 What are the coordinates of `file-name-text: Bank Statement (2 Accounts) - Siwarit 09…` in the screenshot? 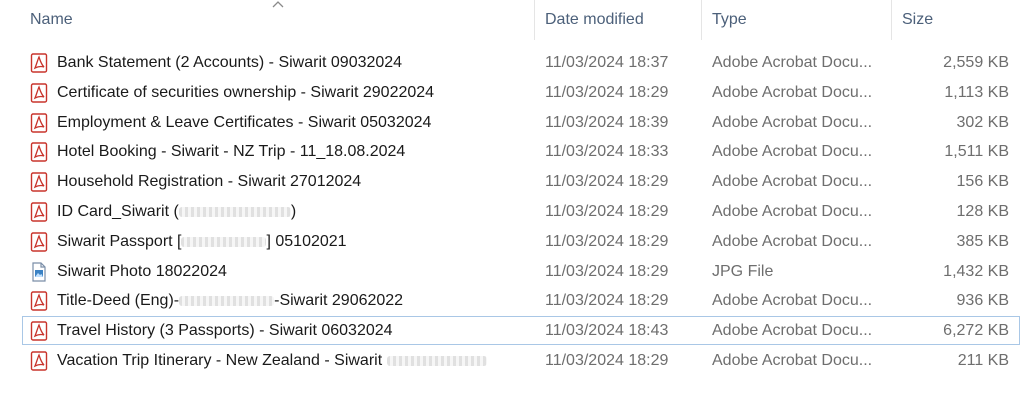 It's located at (230, 62).